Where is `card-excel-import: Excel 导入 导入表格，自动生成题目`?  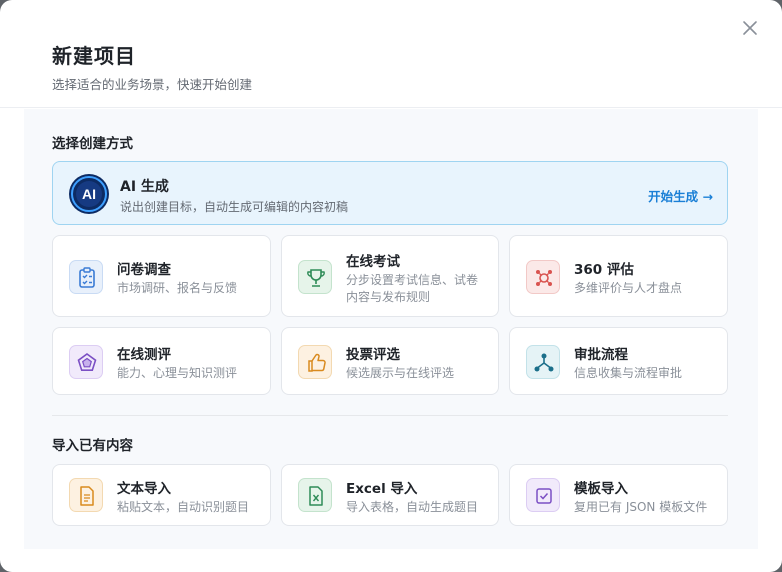
card-excel-import: Excel 导入 导入表格，自动生成题目 is located at coordinates (390, 495).